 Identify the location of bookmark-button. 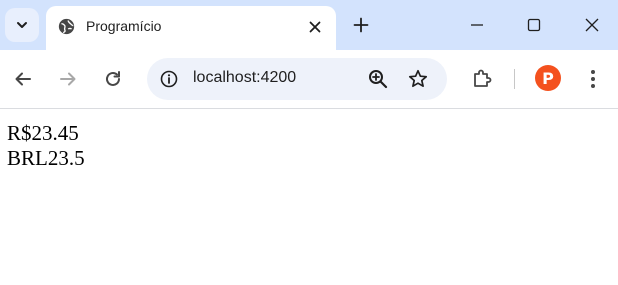
(418, 79).